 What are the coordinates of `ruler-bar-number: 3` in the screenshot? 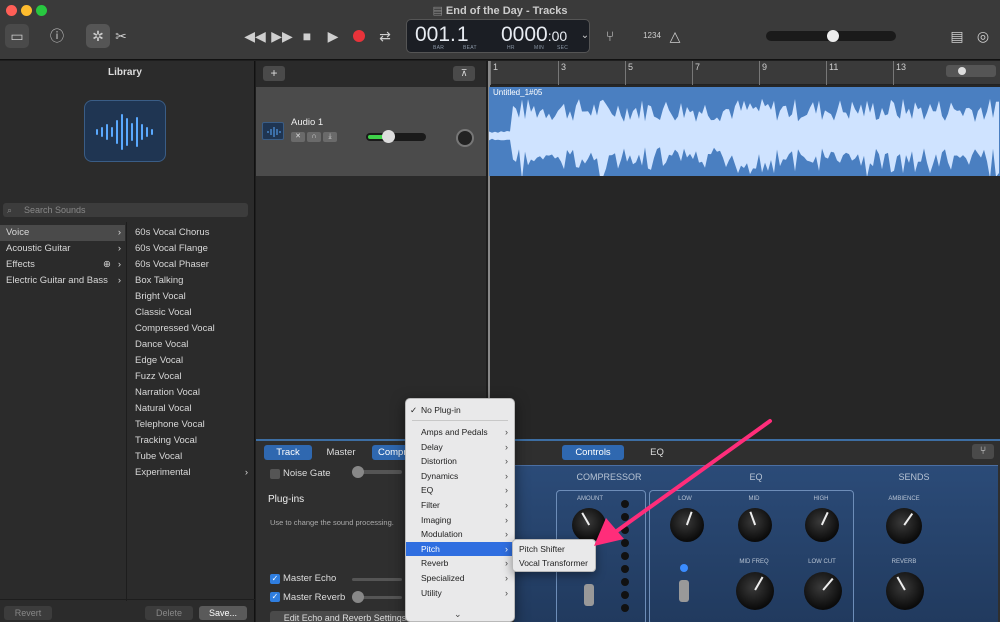 It's located at (564, 67).